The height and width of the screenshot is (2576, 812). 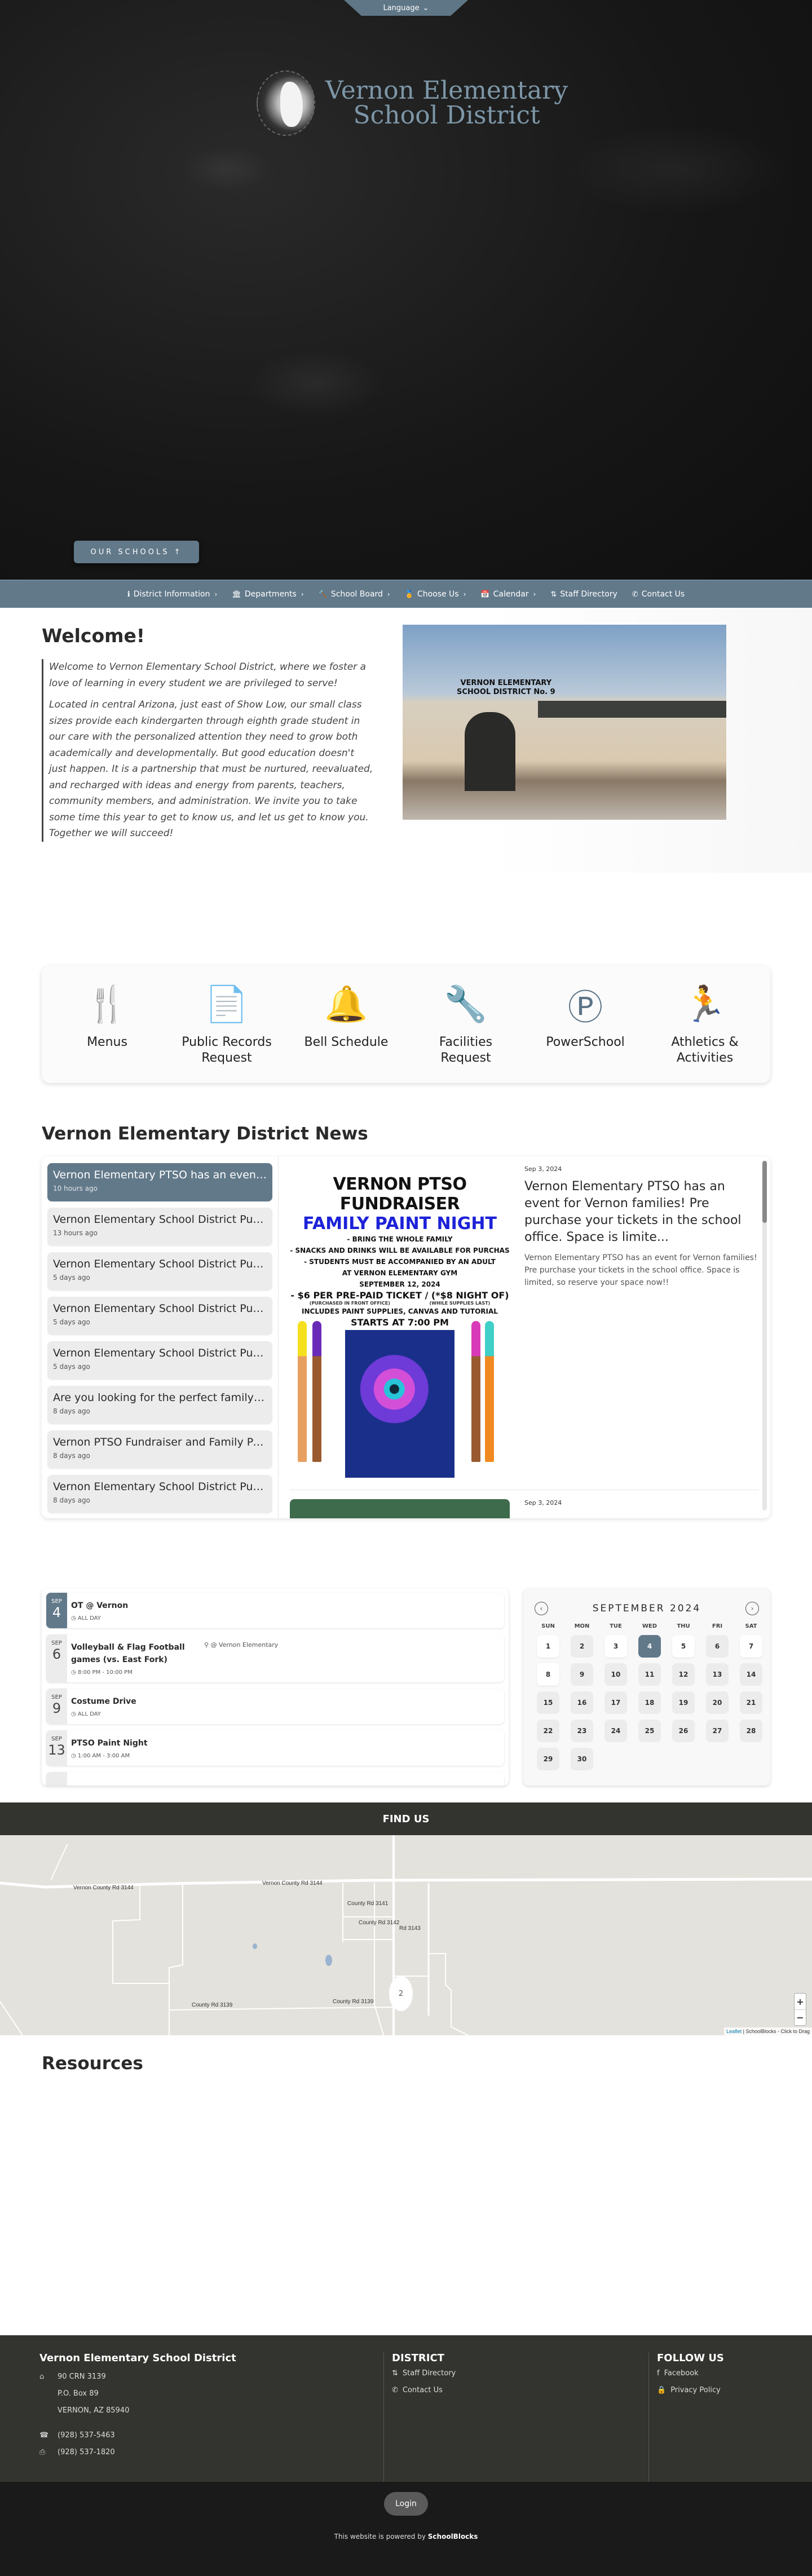 What do you see at coordinates (683, 1674) in the screenshot?
I see `calendar-day: 12` at bounding box center [683, 1674].